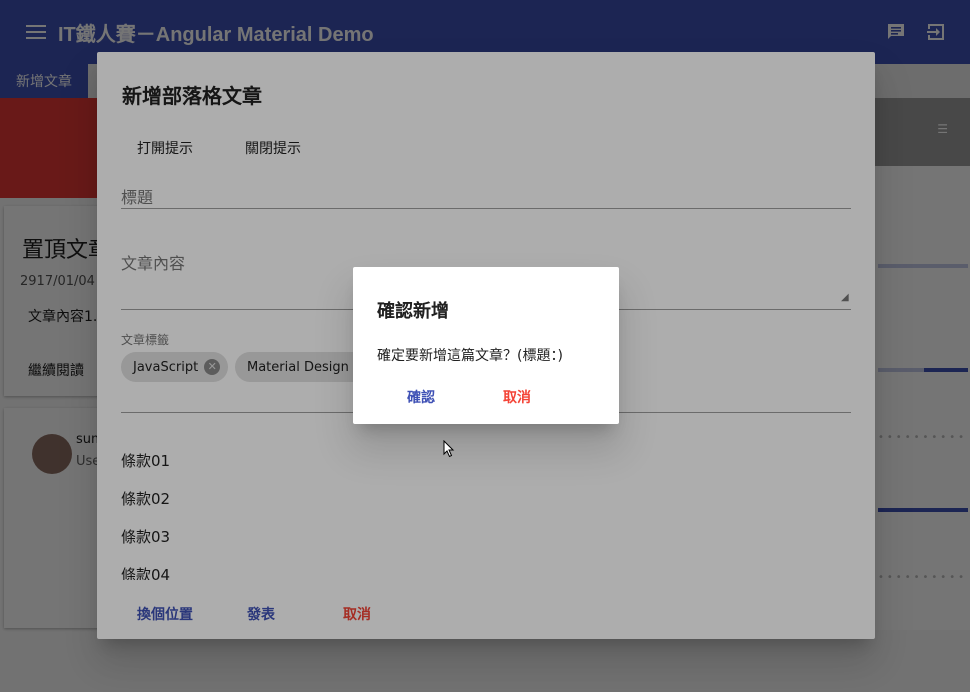 Image resolution: width=970 pixels, height=692 pixels. What do you see at coordinates (421, 397) in the screenshot?
I see `confirm-ok-button: 確認` at bounding box center [421, 397].